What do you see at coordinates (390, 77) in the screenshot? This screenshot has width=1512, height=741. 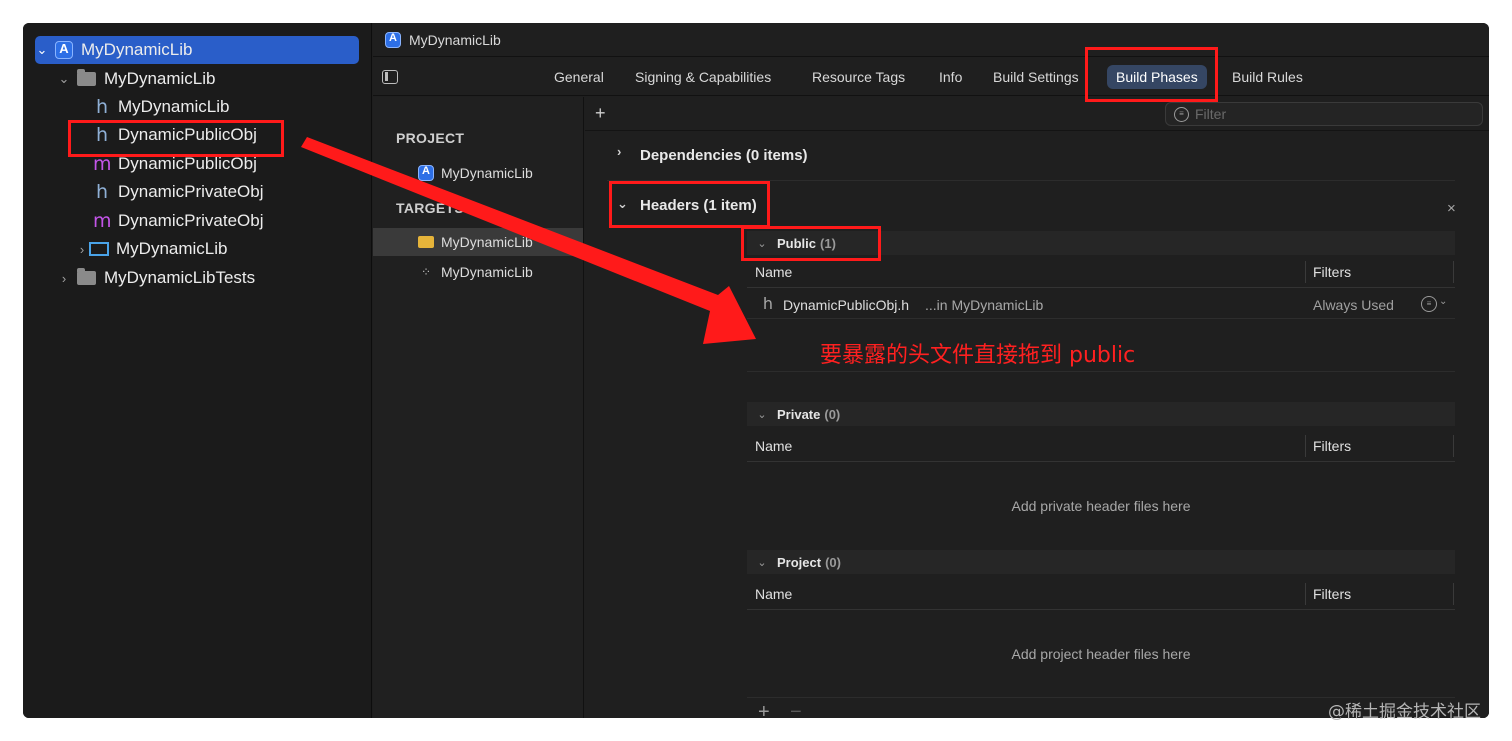 I see `sidebar-toggle-icon` at bounding box center [390, 77].